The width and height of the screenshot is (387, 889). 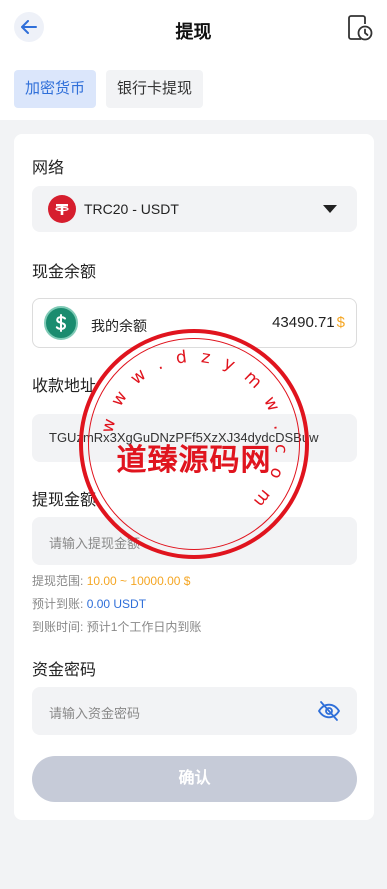 I want to click on dollar-coin-icon, so click(x=61, y=323).